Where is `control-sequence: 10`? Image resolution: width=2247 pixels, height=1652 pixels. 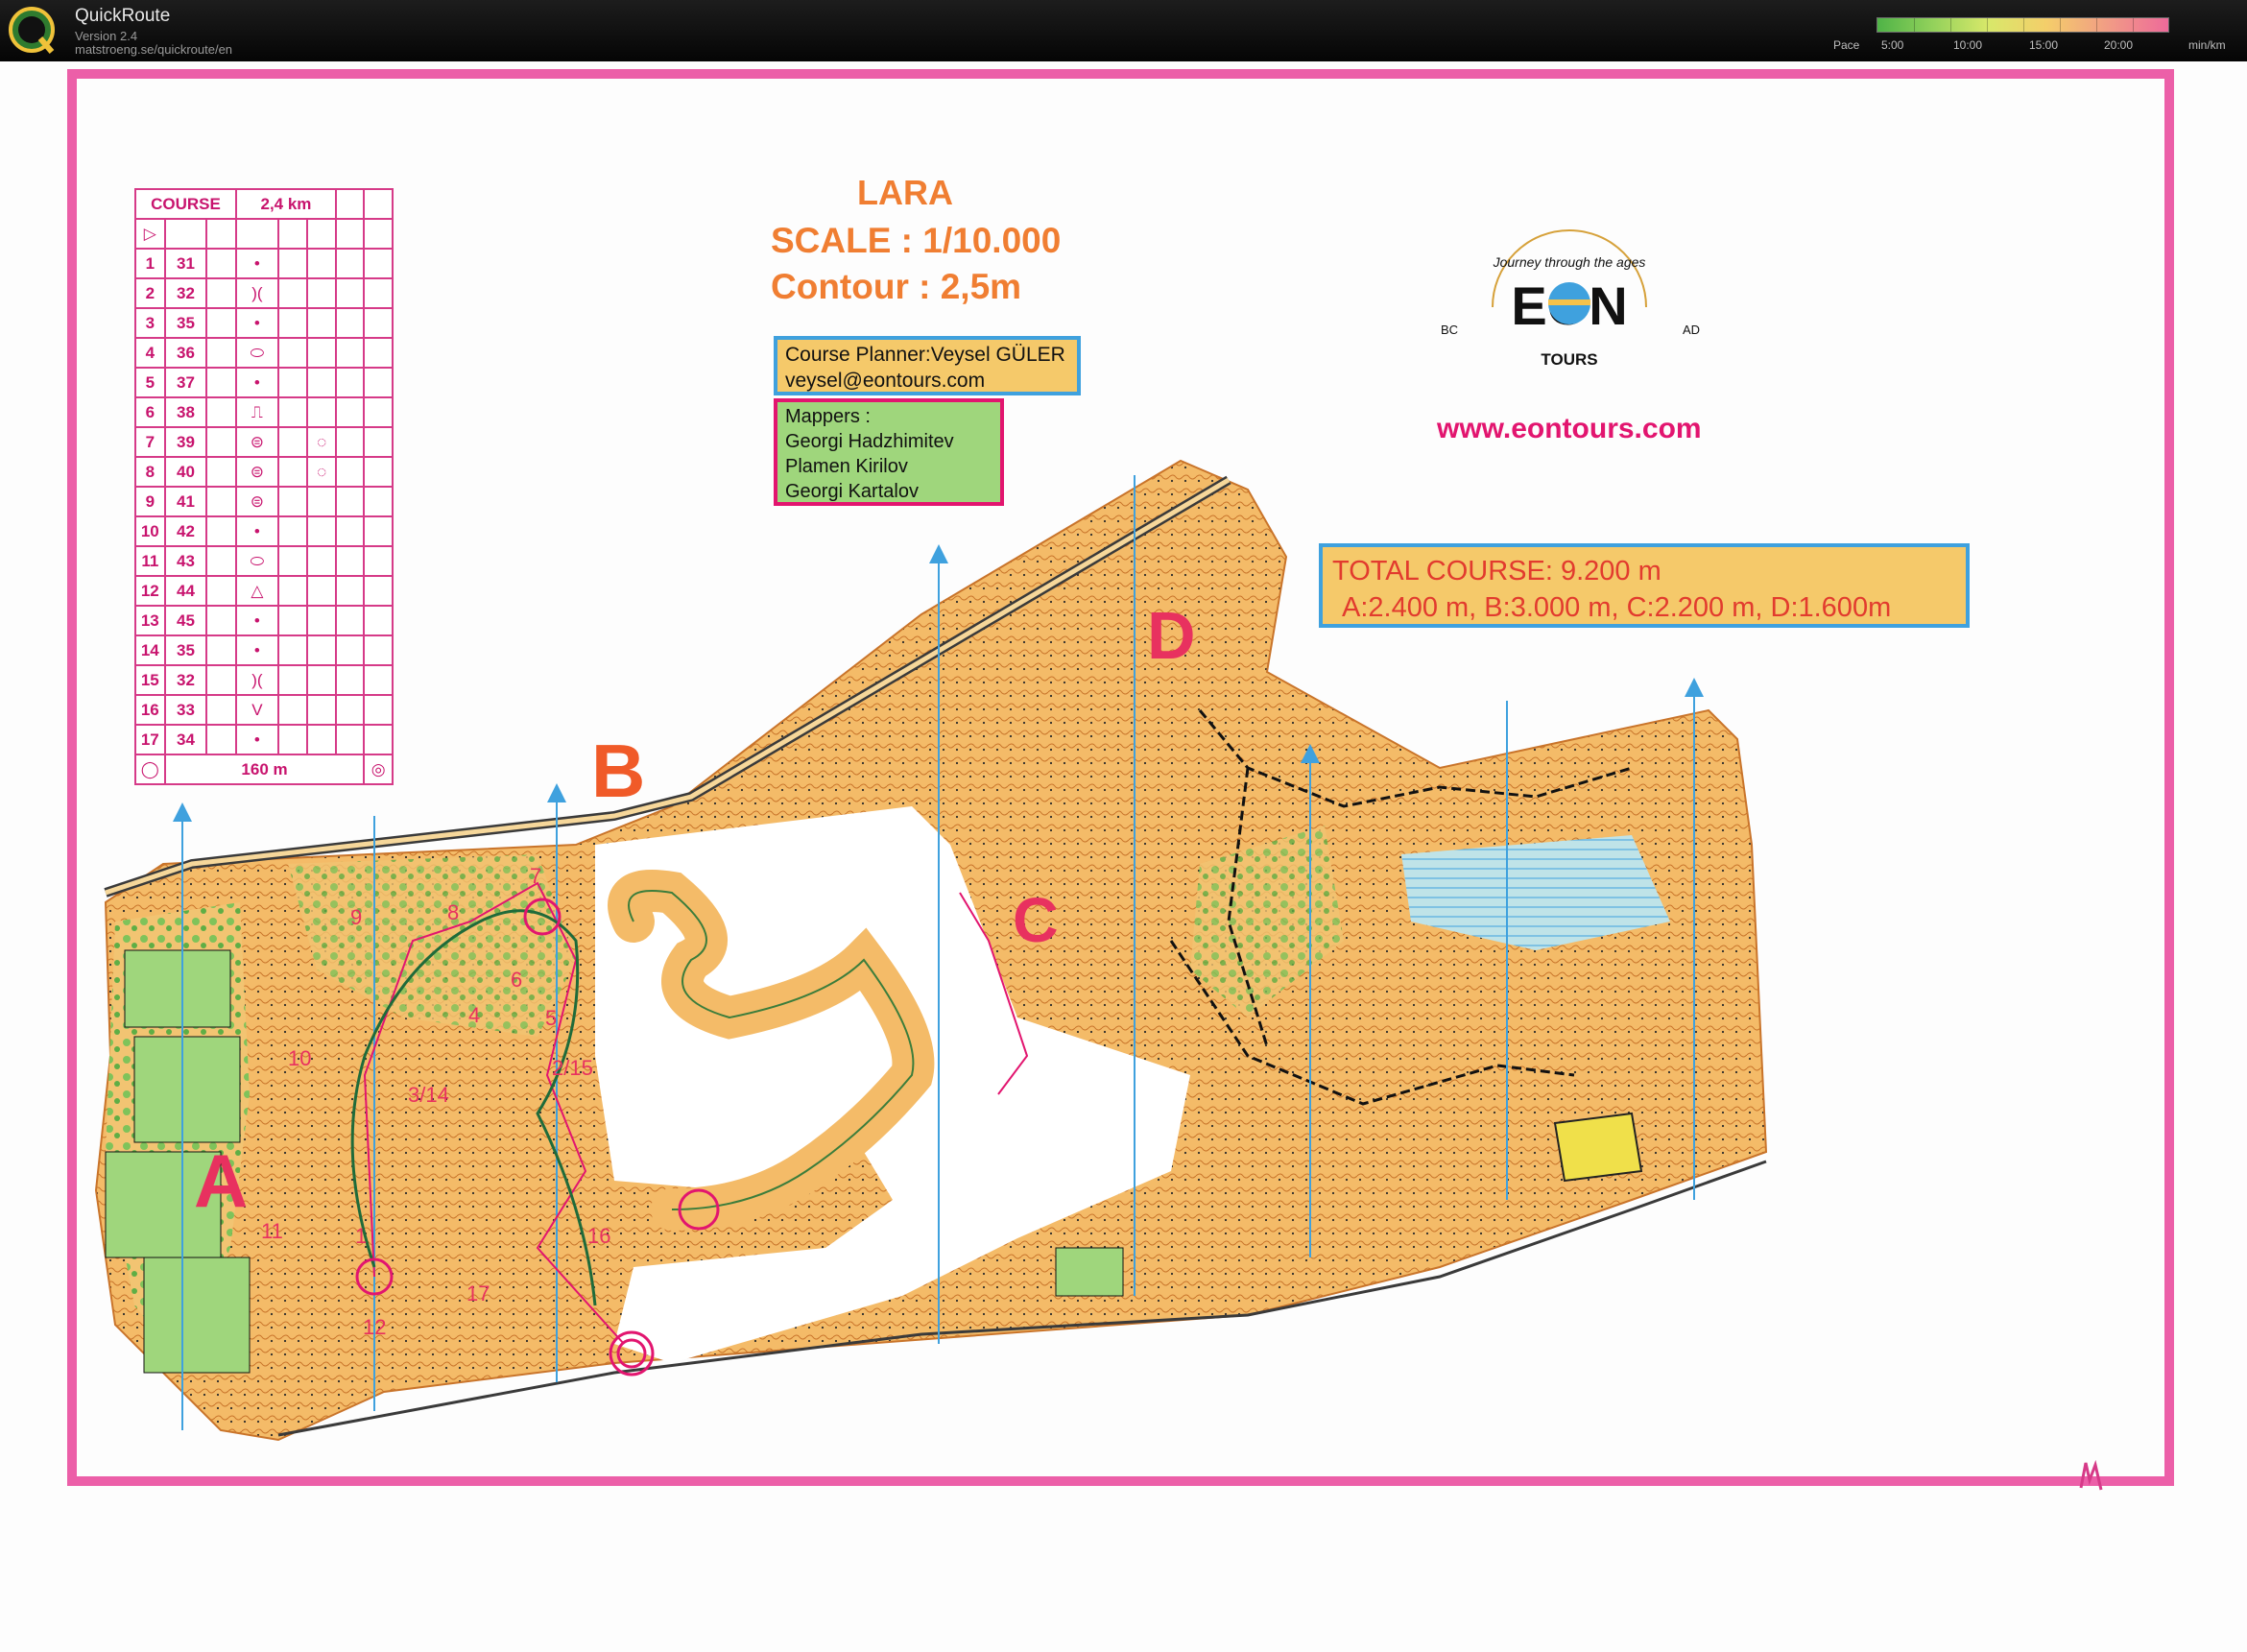 control-sequence: 10 is located at coordinates (150, 531).